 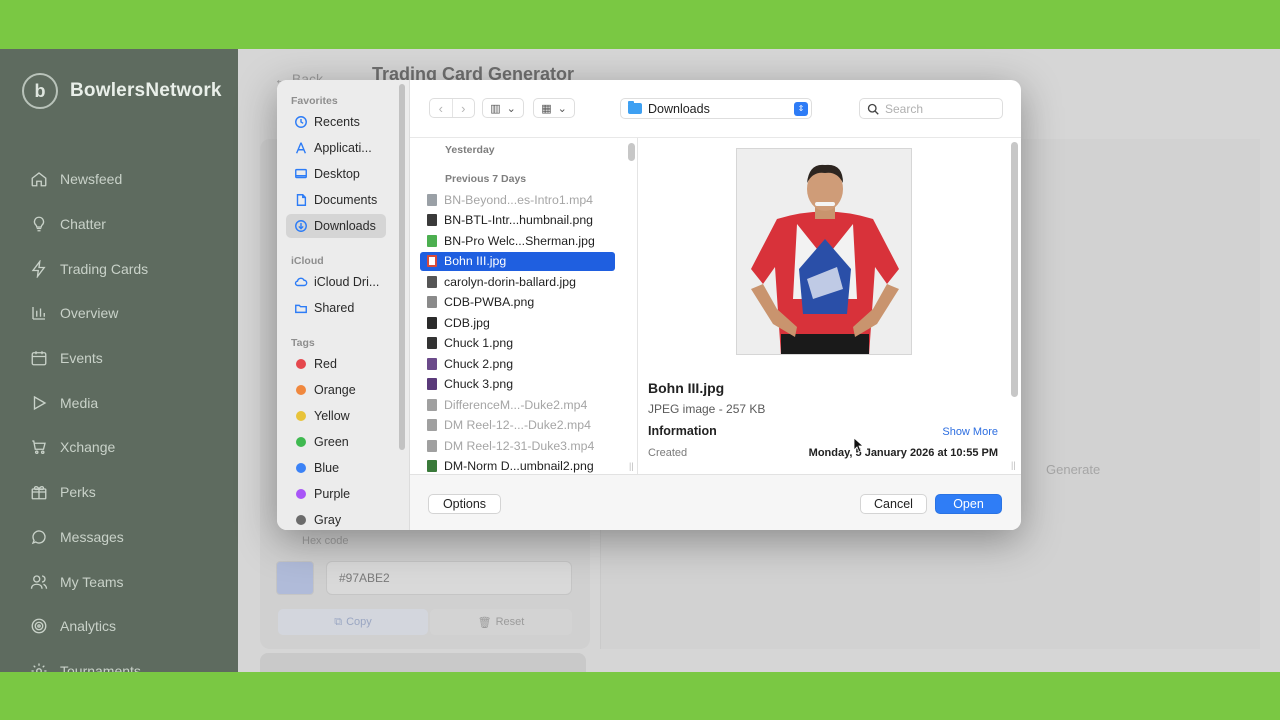 What do you see at coordinates (940, 108) in the screenshot?
I see `search-input` at bounding box center [940, 108].